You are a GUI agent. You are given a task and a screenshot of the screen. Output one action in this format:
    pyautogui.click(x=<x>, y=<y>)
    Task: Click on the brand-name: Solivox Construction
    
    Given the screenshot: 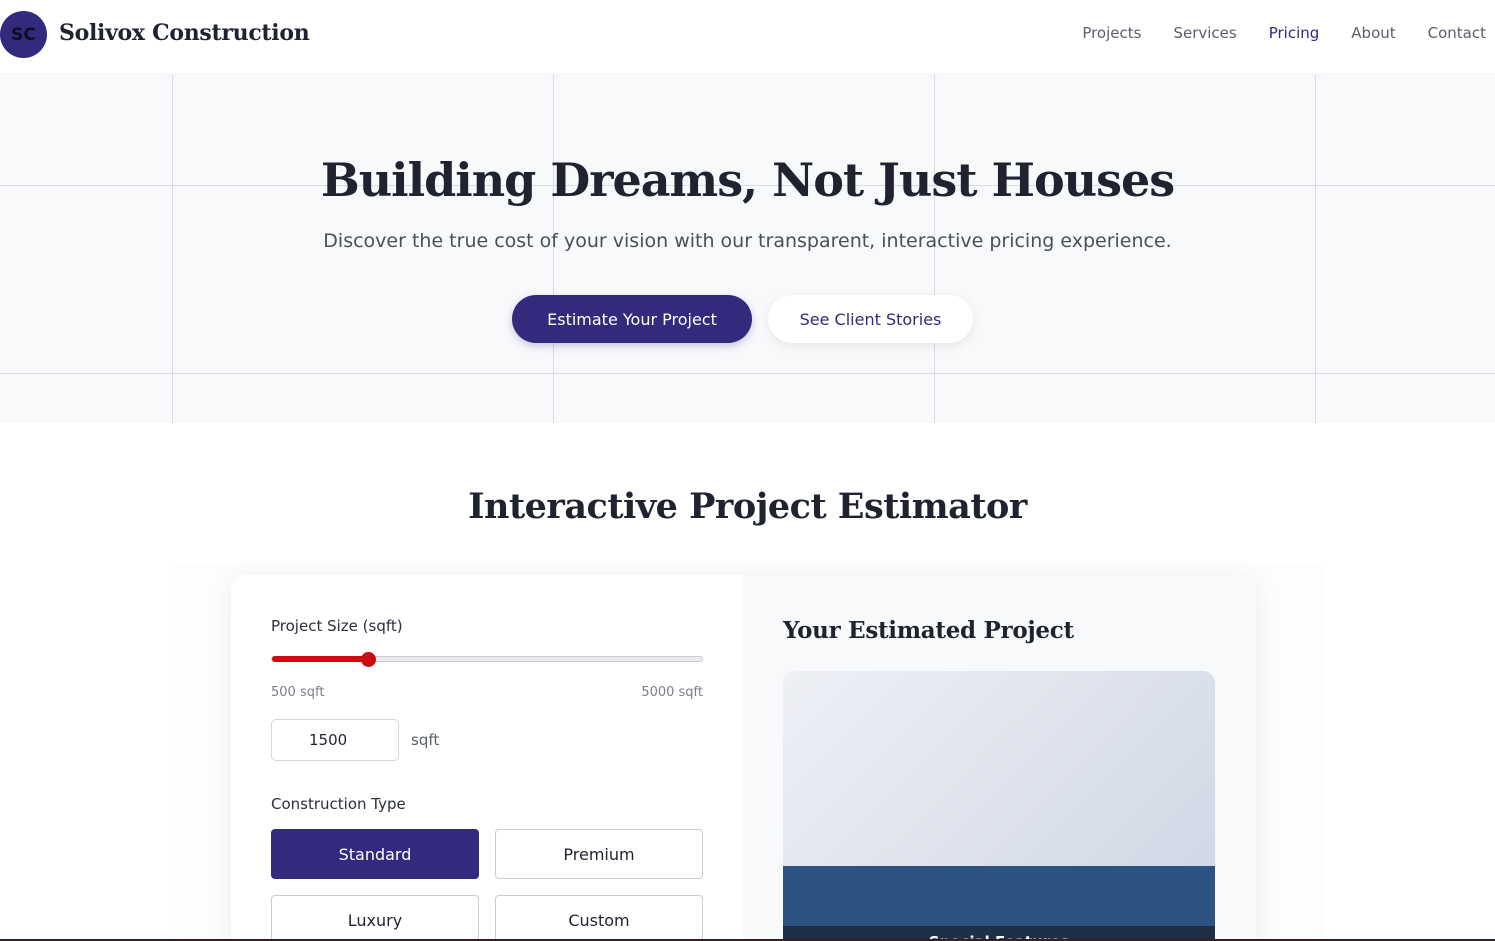 What is the action you would take?
    pyautogui.click(x=184, y=33)
    